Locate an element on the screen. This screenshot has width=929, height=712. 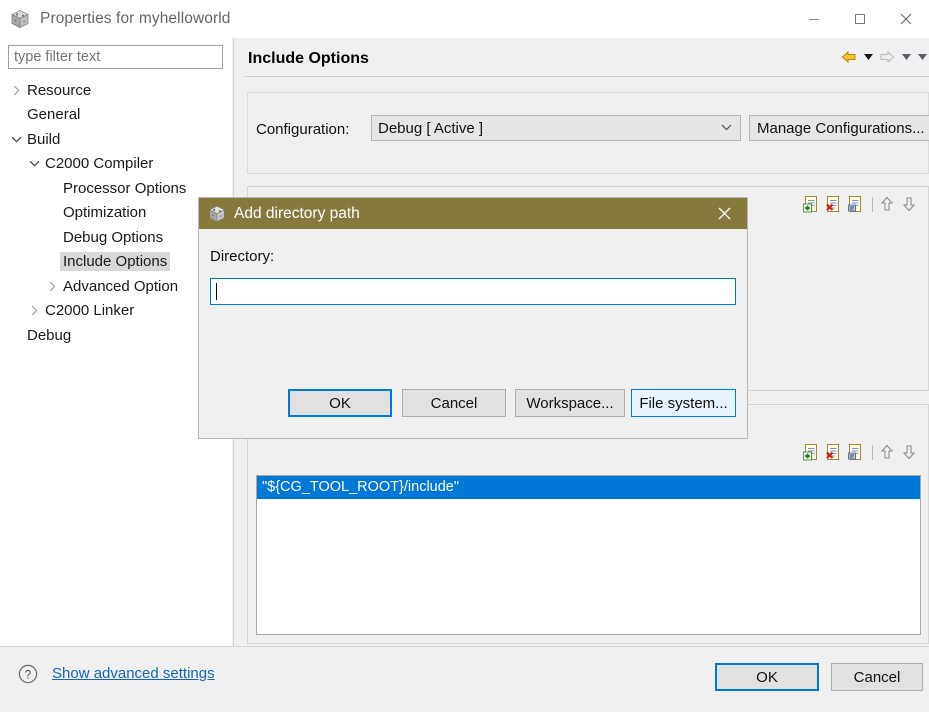
sidebar-item-label: General is located at coordinates (54, 115).